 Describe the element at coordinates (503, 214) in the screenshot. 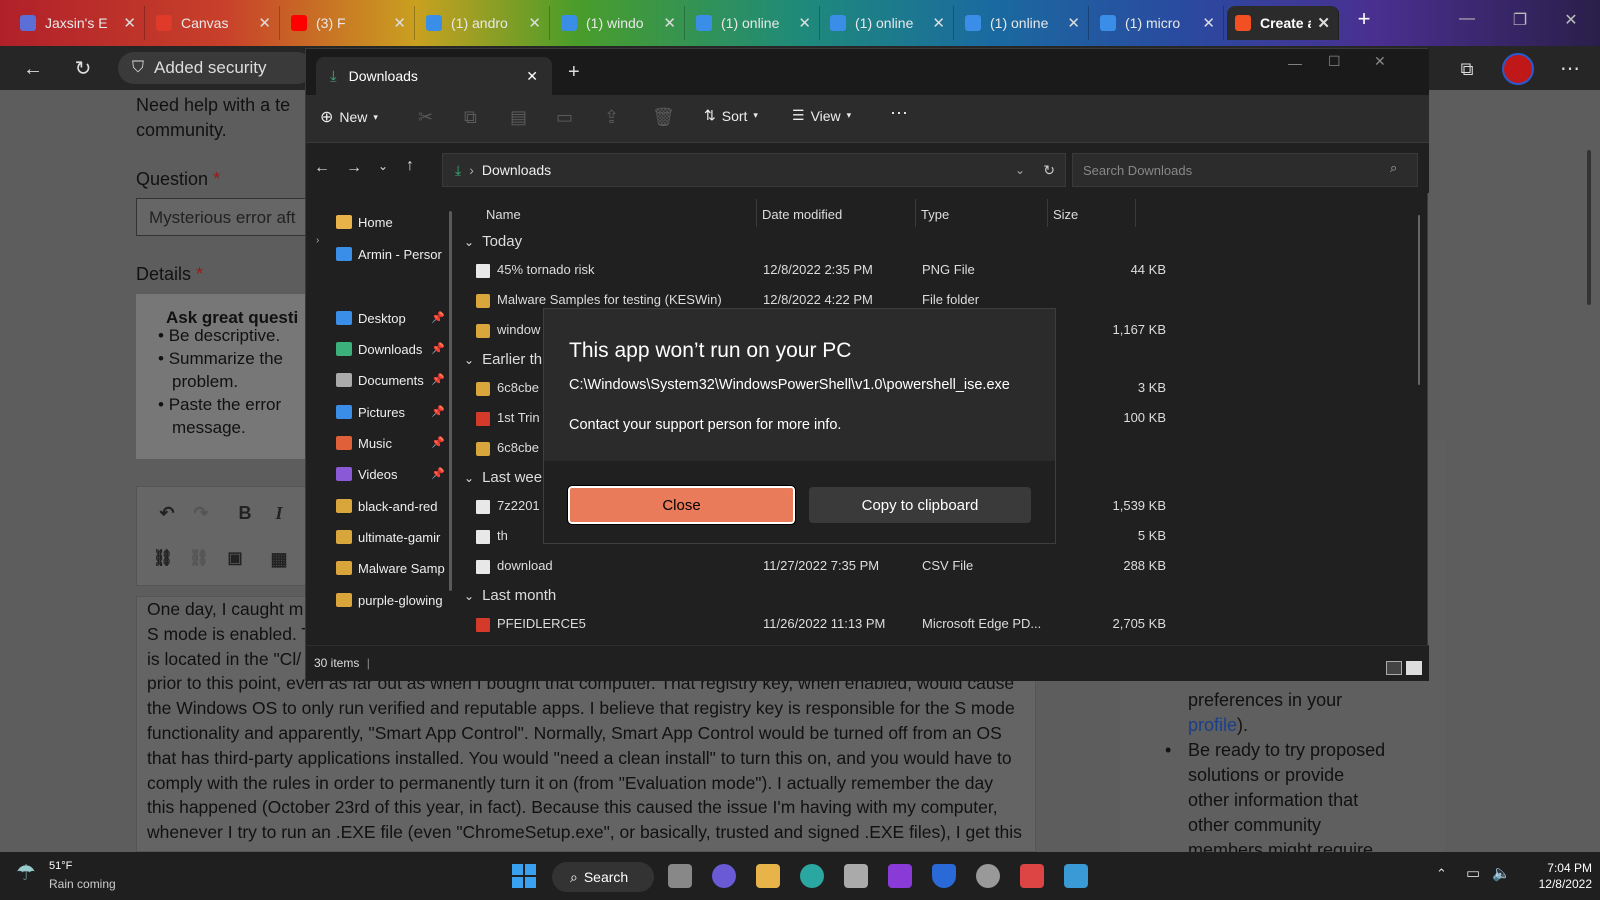

I see `column-name: Name` at that location.